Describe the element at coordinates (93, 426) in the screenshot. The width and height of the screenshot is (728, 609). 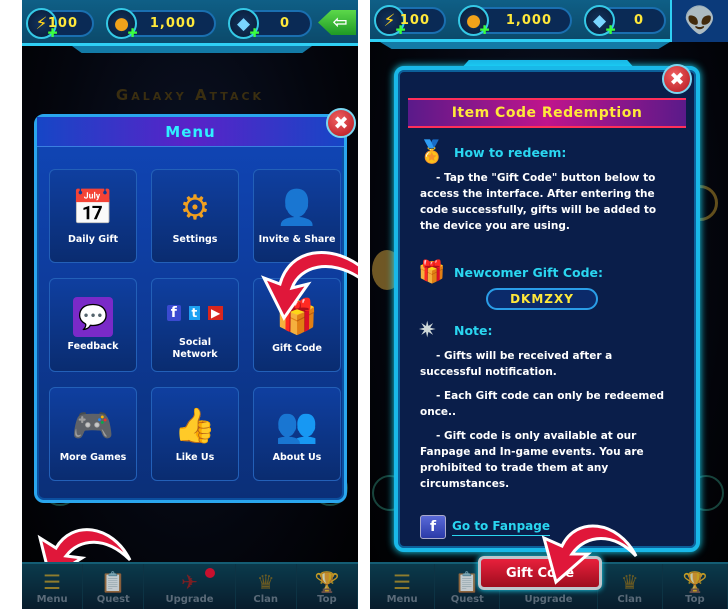
I see `gamepad-icon: 🎮` at that location.